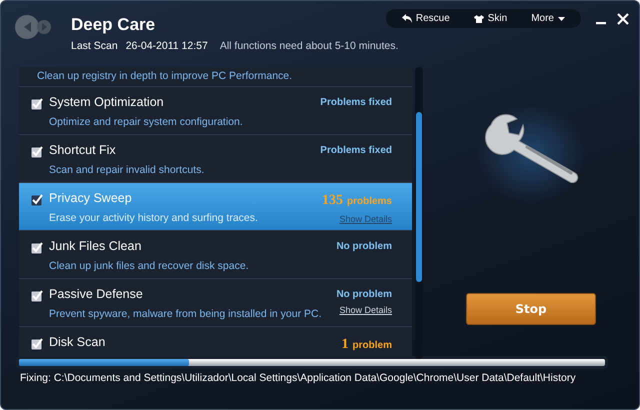  Describe the element at coordinates (357, 201) in the screenshot. I see `item-status: 135 problems` at that location.